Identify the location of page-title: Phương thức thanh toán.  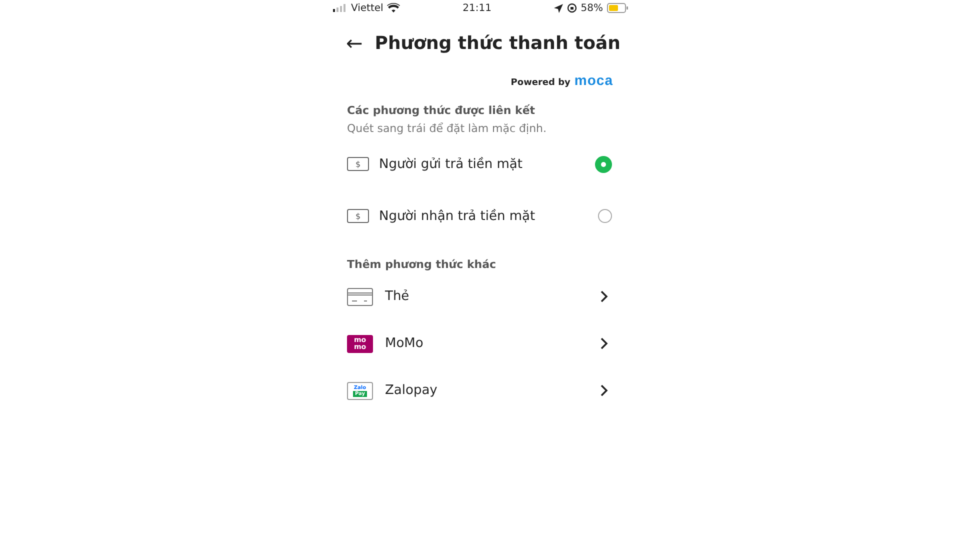
(497, 43).